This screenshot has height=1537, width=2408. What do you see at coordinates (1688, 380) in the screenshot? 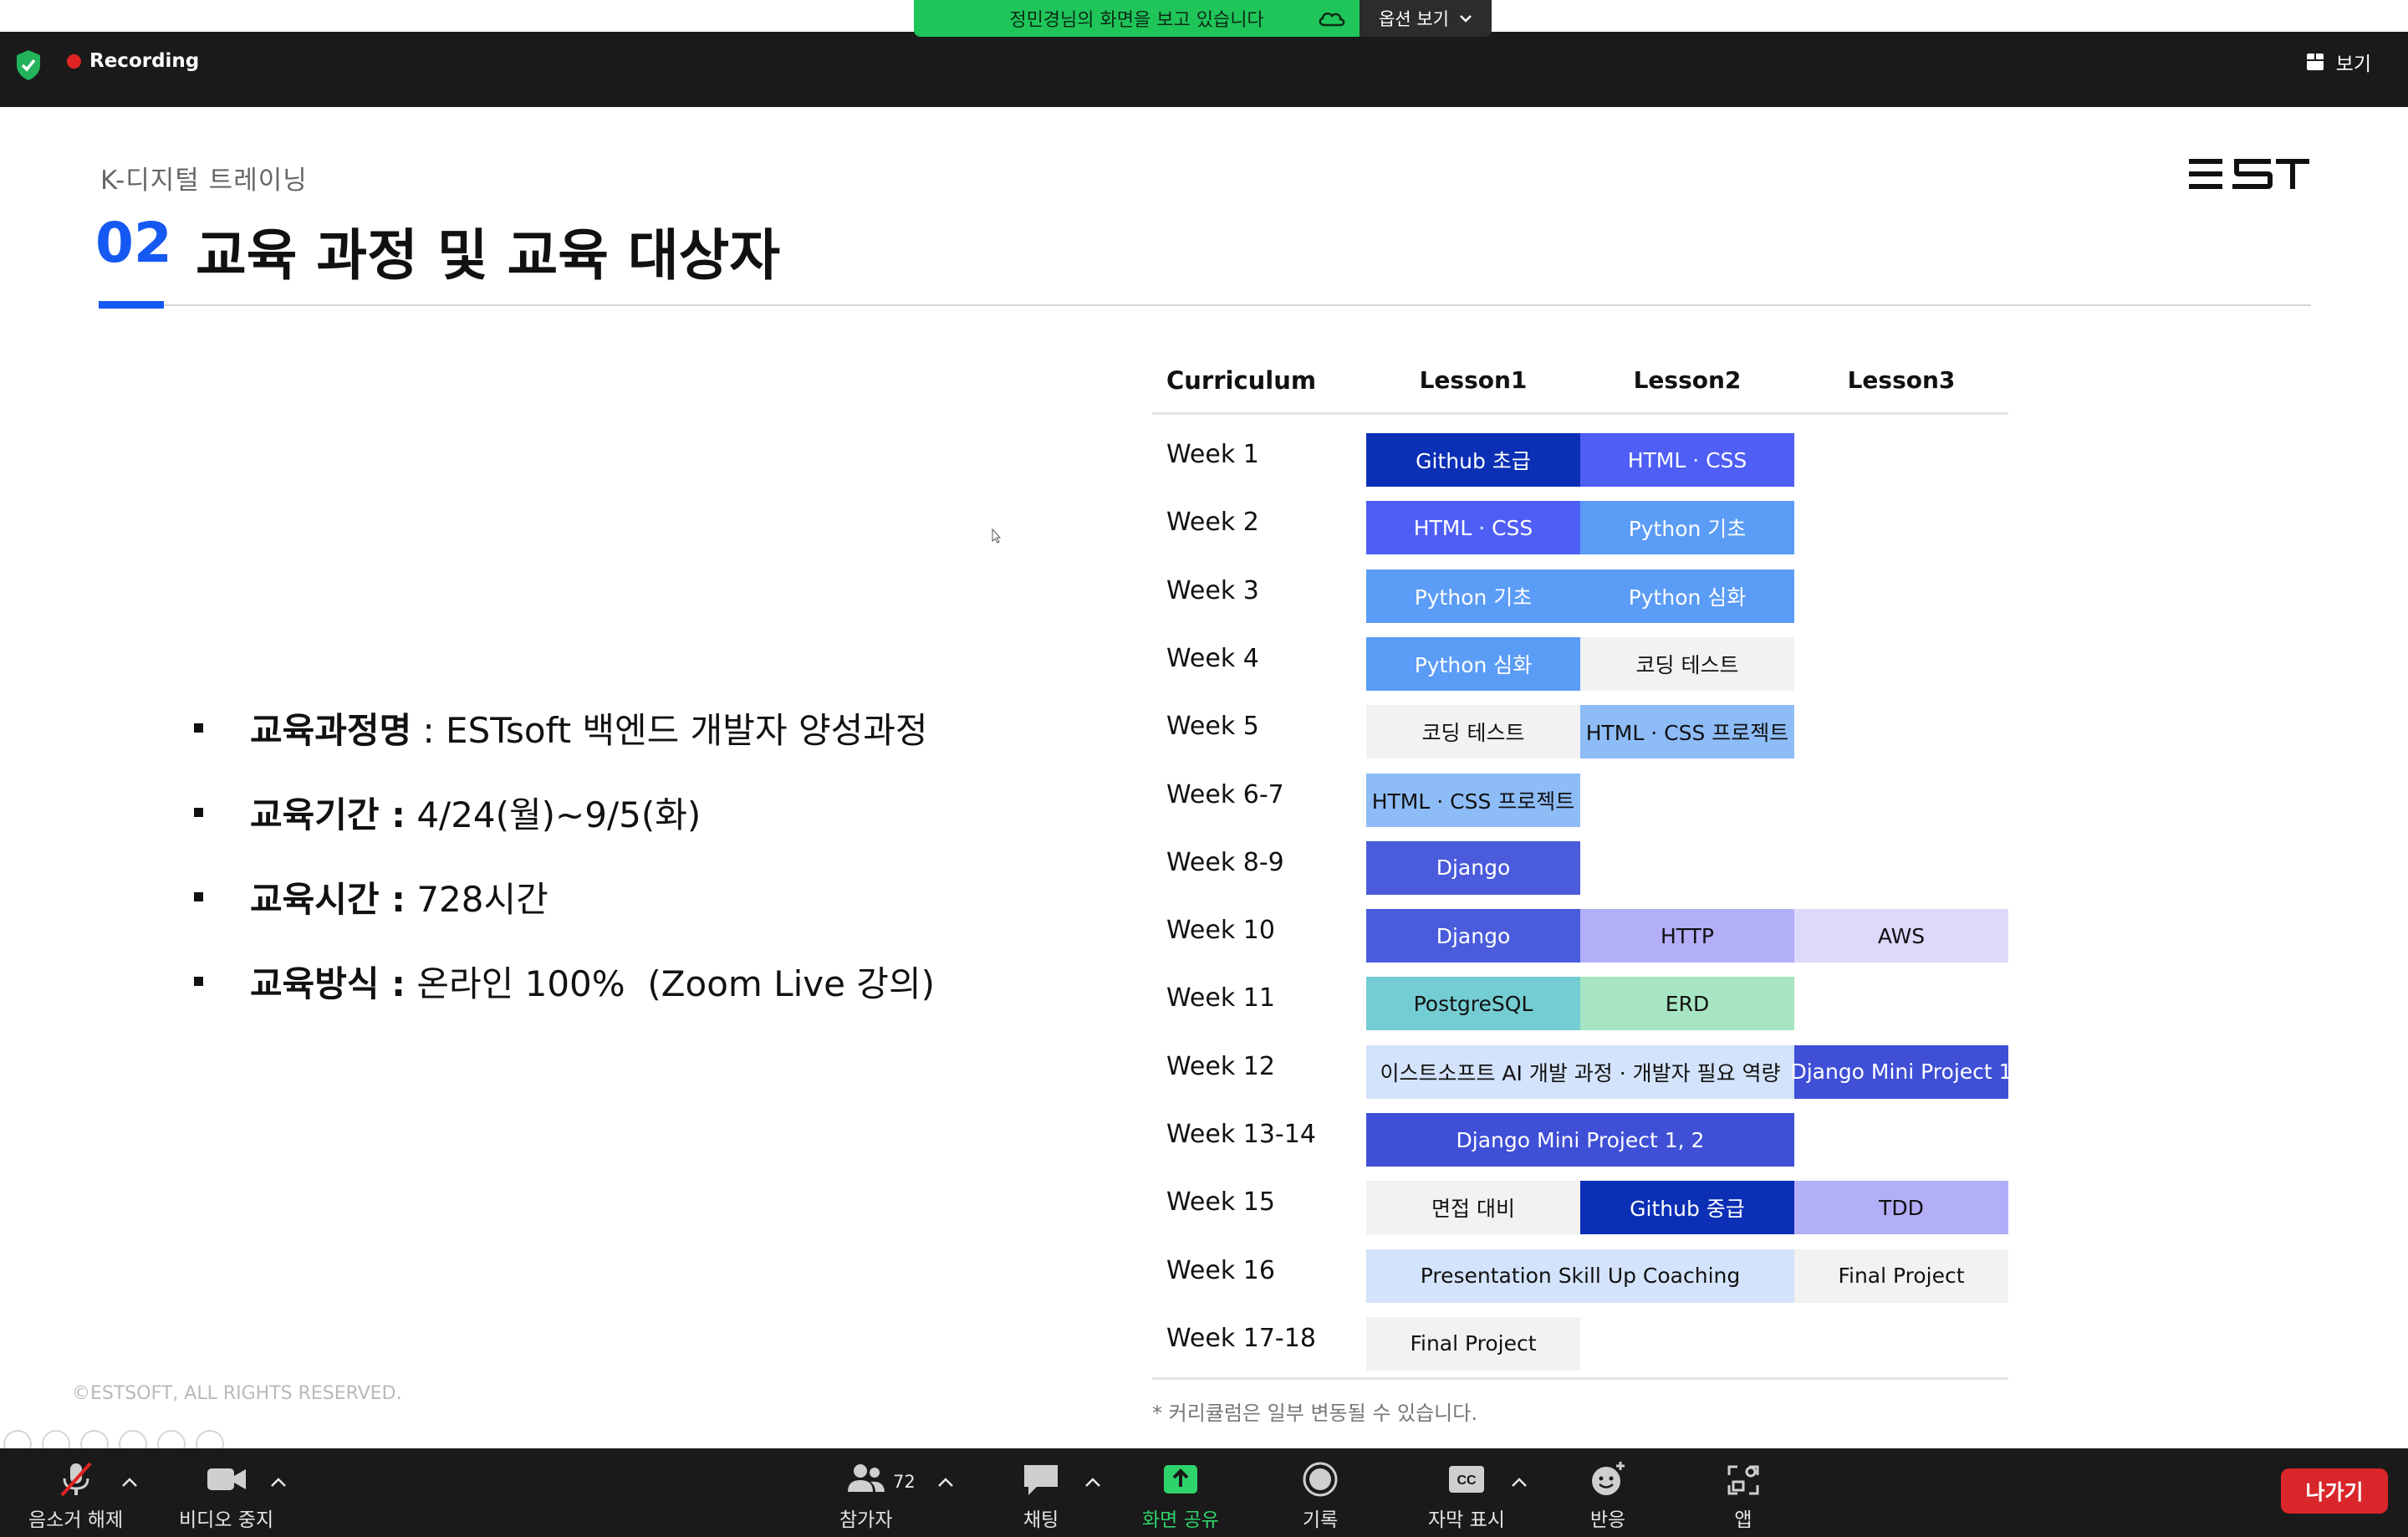
I see `header-lesson2: Lesson2` at bounding box center [1688, 380].